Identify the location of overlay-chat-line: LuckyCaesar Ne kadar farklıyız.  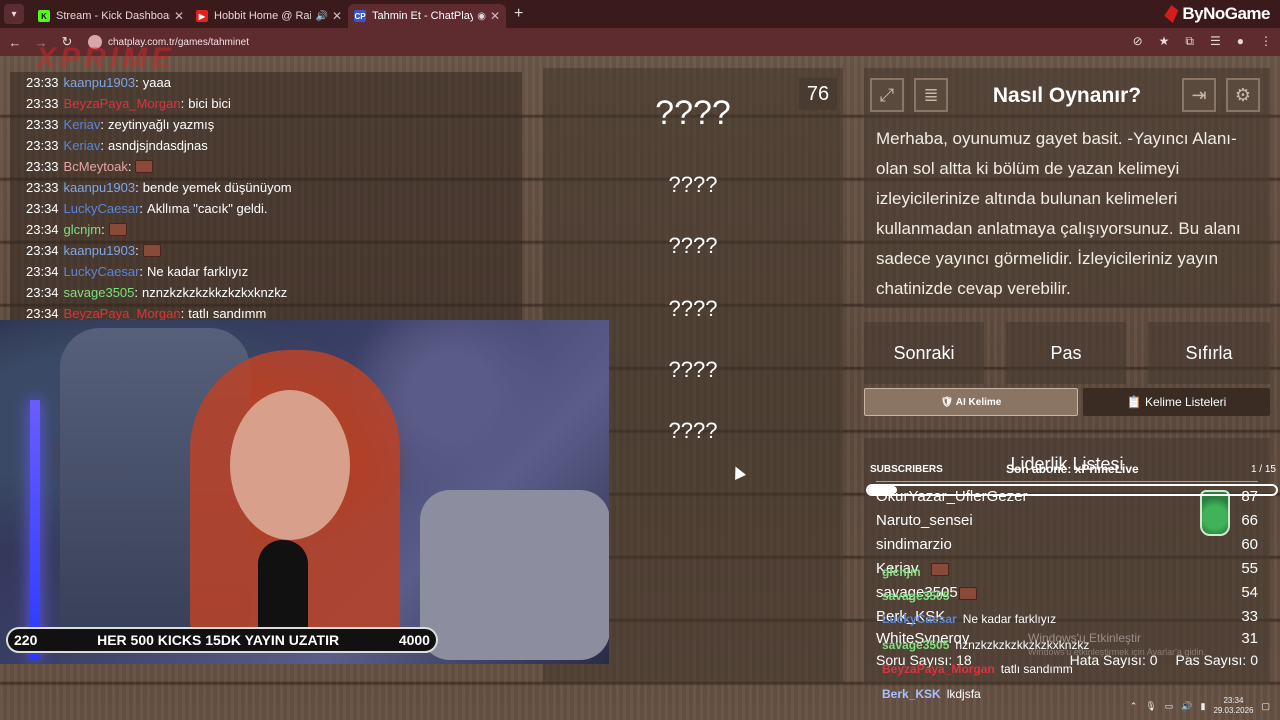
(969, 619).